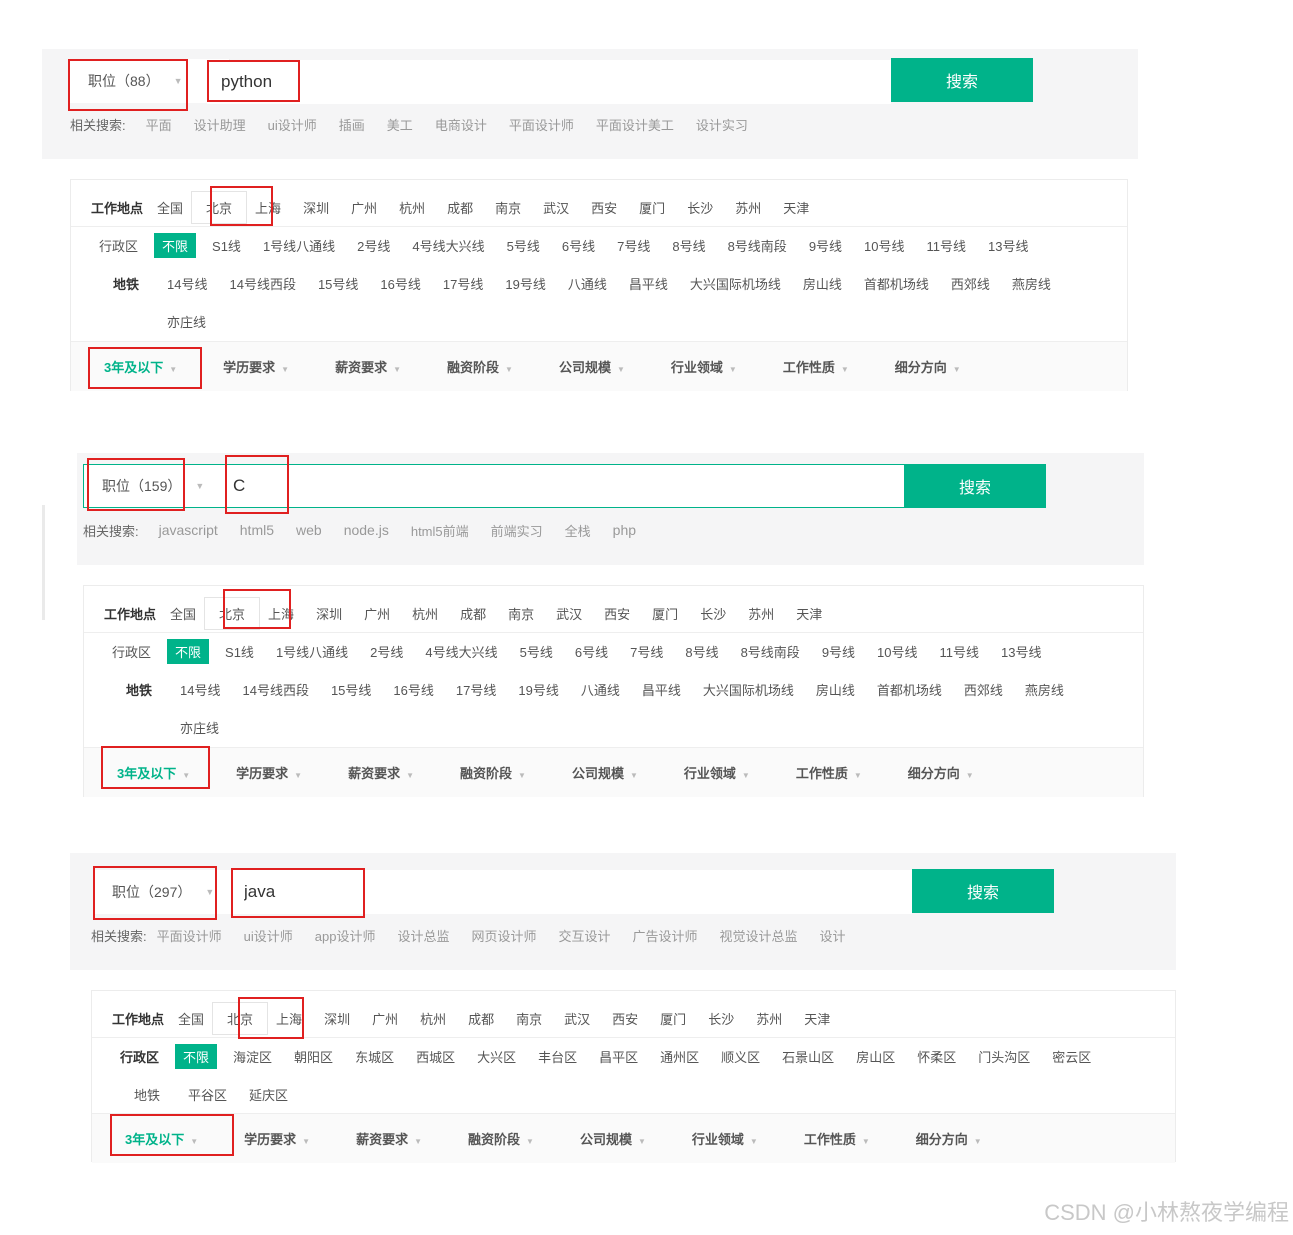 This screenshot has height=1235, width=1293. What do you see at coordinates (268, 1094) in the screenshot?
I see `district-item: 延庆区` at bounding box center [268, 1094].